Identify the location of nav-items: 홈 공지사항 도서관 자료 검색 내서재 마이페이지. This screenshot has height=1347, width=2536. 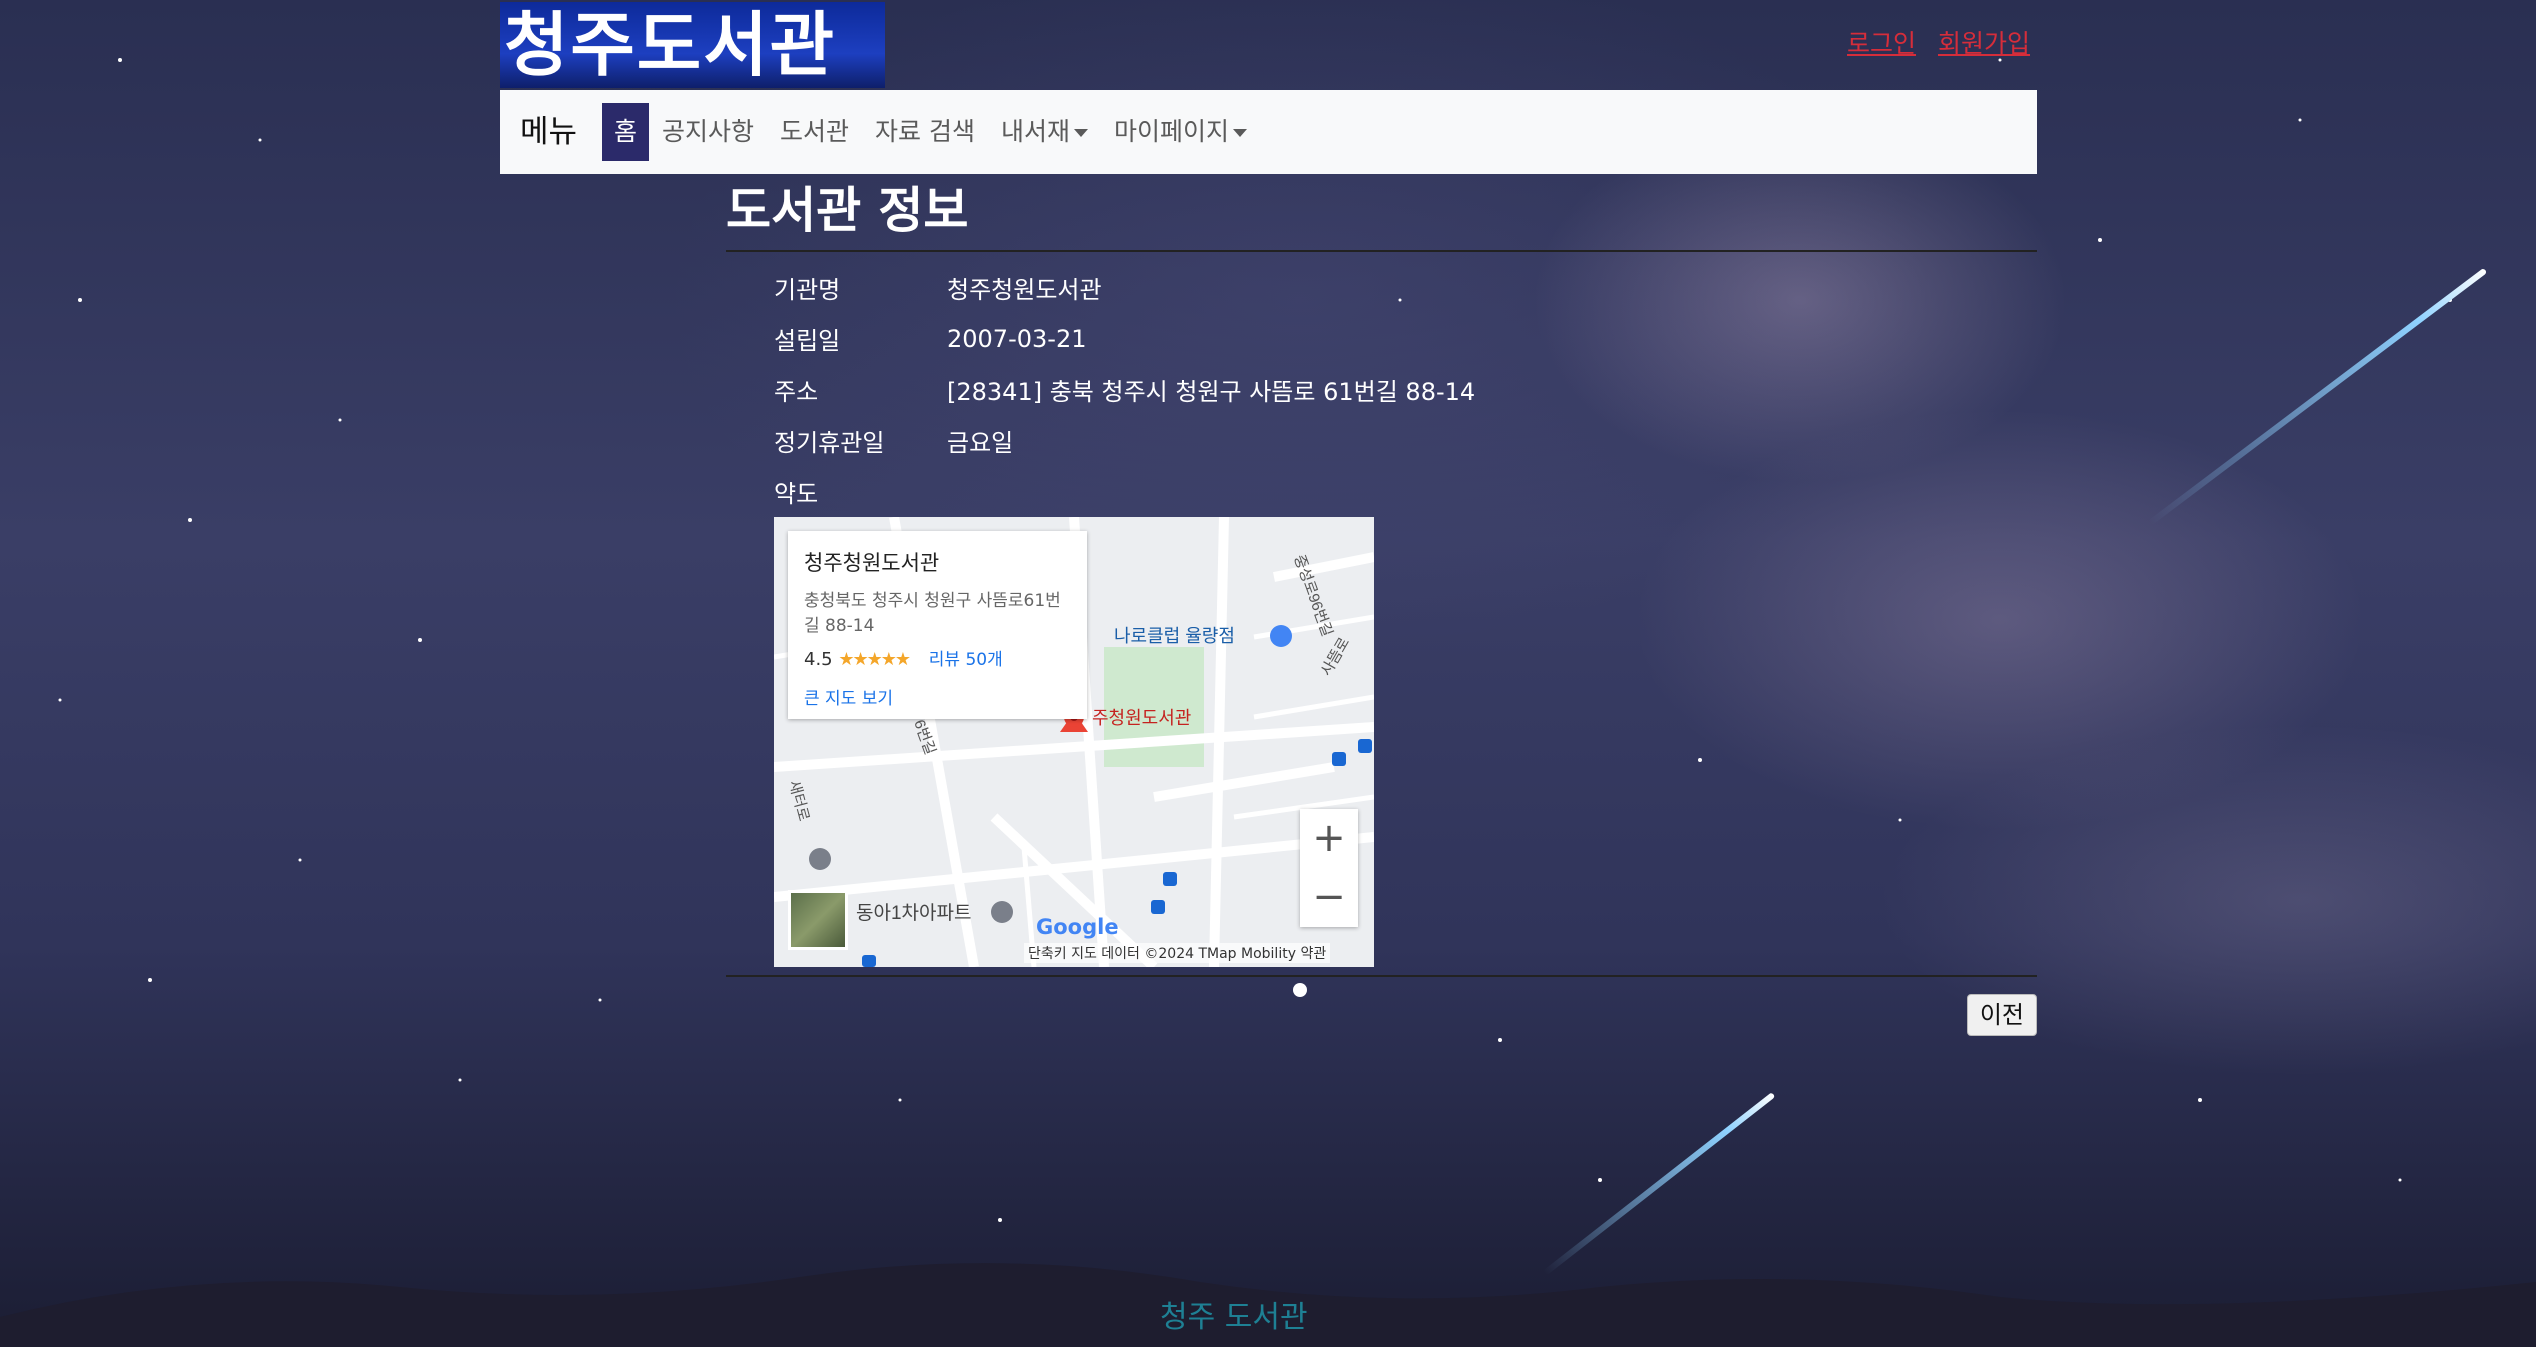
(931, 132).